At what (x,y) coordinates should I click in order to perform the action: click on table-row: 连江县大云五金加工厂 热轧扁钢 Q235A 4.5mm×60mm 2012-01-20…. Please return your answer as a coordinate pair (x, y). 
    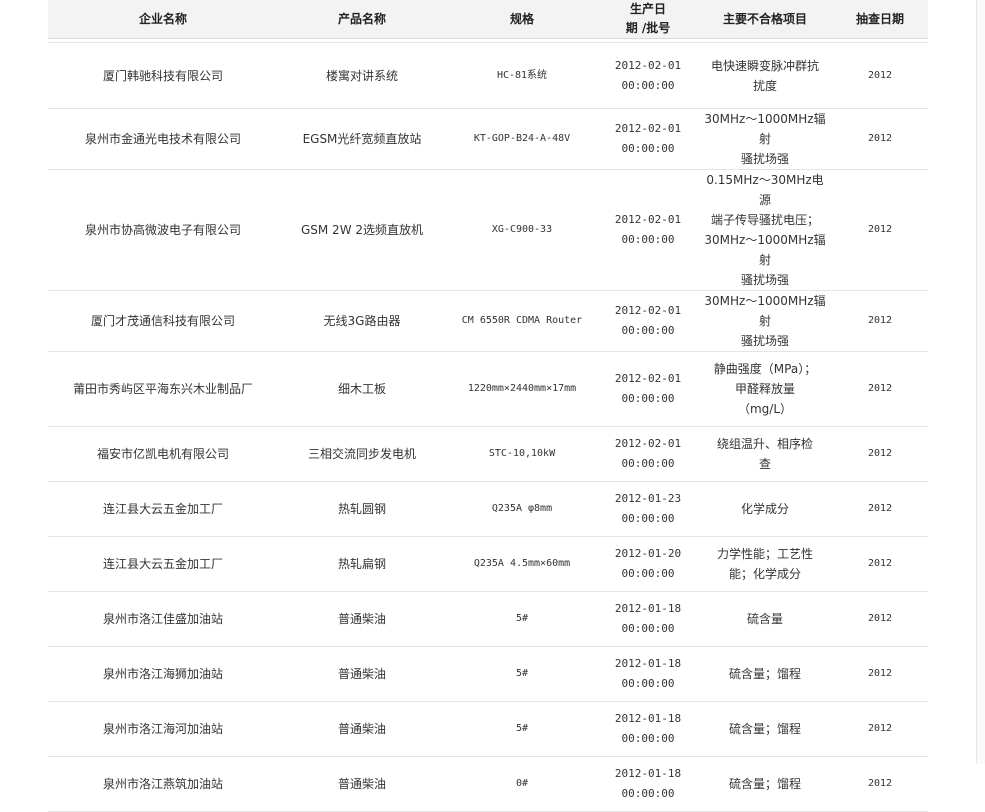
    Looking at the image, I should click on (488, 564).